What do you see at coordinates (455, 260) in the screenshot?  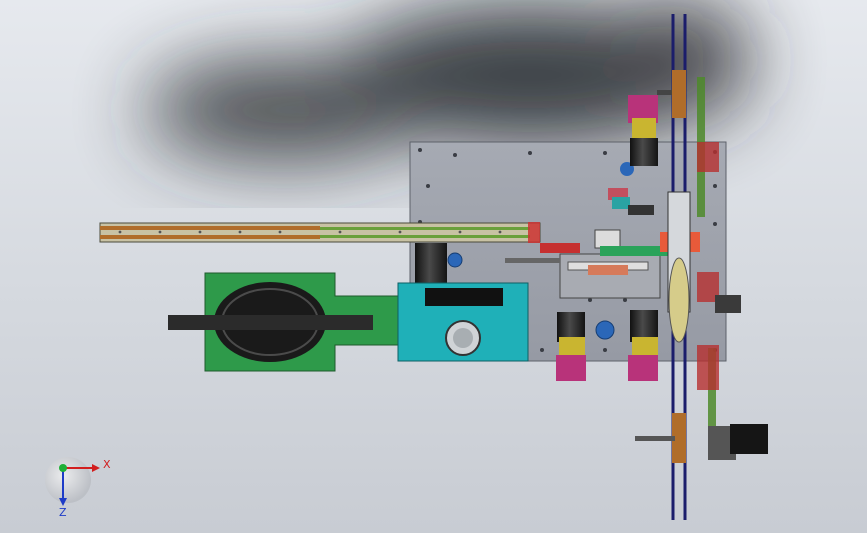 I see `blue-knob-left` at bounding box center [455, 260].